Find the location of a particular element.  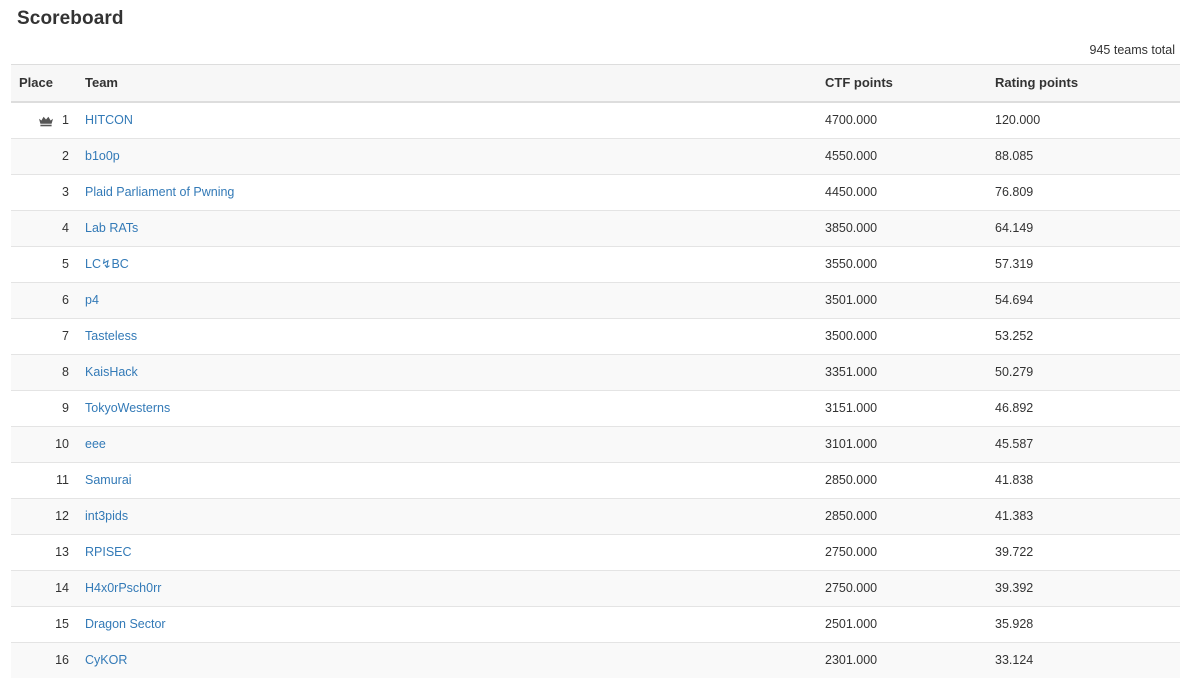

cell-rating-points: 33.124 is located at coordinates (1083, 660).